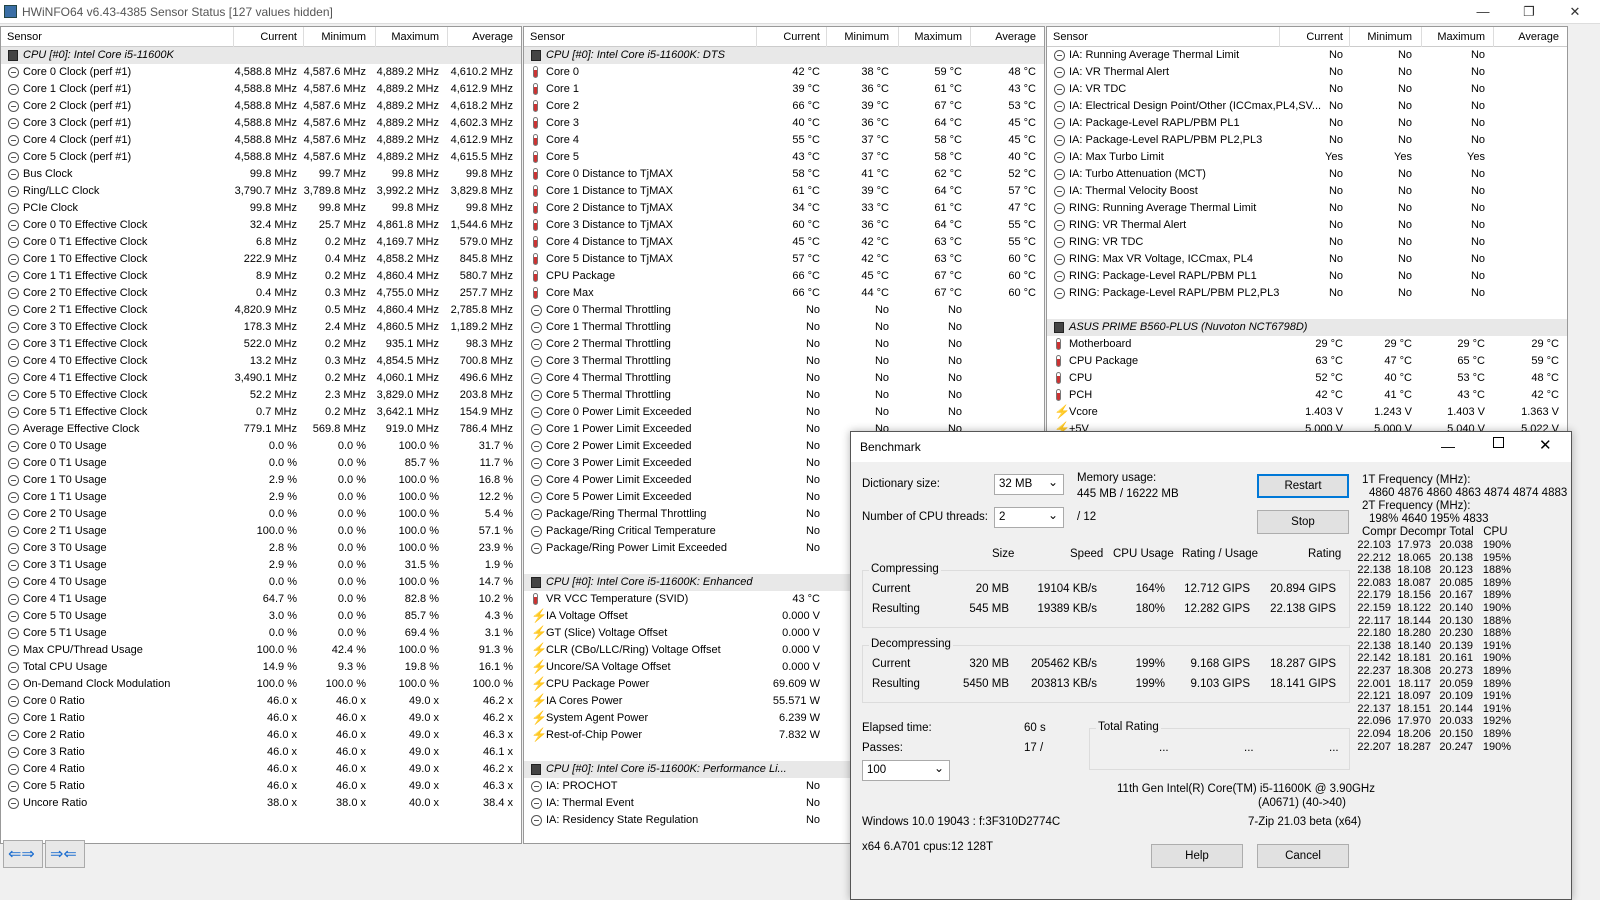 This screenshot has width=1600, height=900. I want to click on sensor-row: Core 3 T1 Usage 2.9 % 0.0 % 31.5 % 1.9 %, so click(261, 565).